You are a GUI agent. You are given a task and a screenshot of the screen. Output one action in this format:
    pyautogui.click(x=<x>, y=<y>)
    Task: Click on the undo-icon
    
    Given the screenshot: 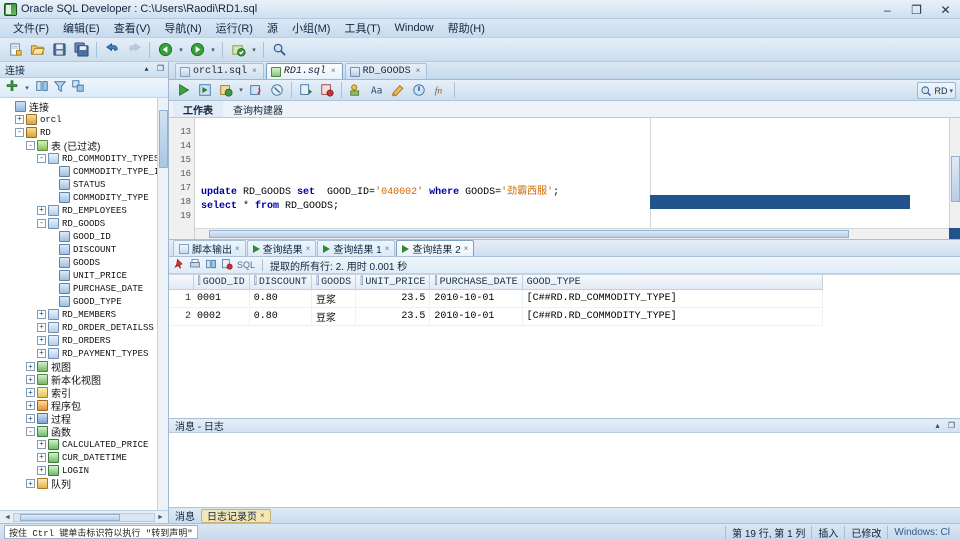 What is the action you would take?
    pyautogui.click(x=112, y=49)
    